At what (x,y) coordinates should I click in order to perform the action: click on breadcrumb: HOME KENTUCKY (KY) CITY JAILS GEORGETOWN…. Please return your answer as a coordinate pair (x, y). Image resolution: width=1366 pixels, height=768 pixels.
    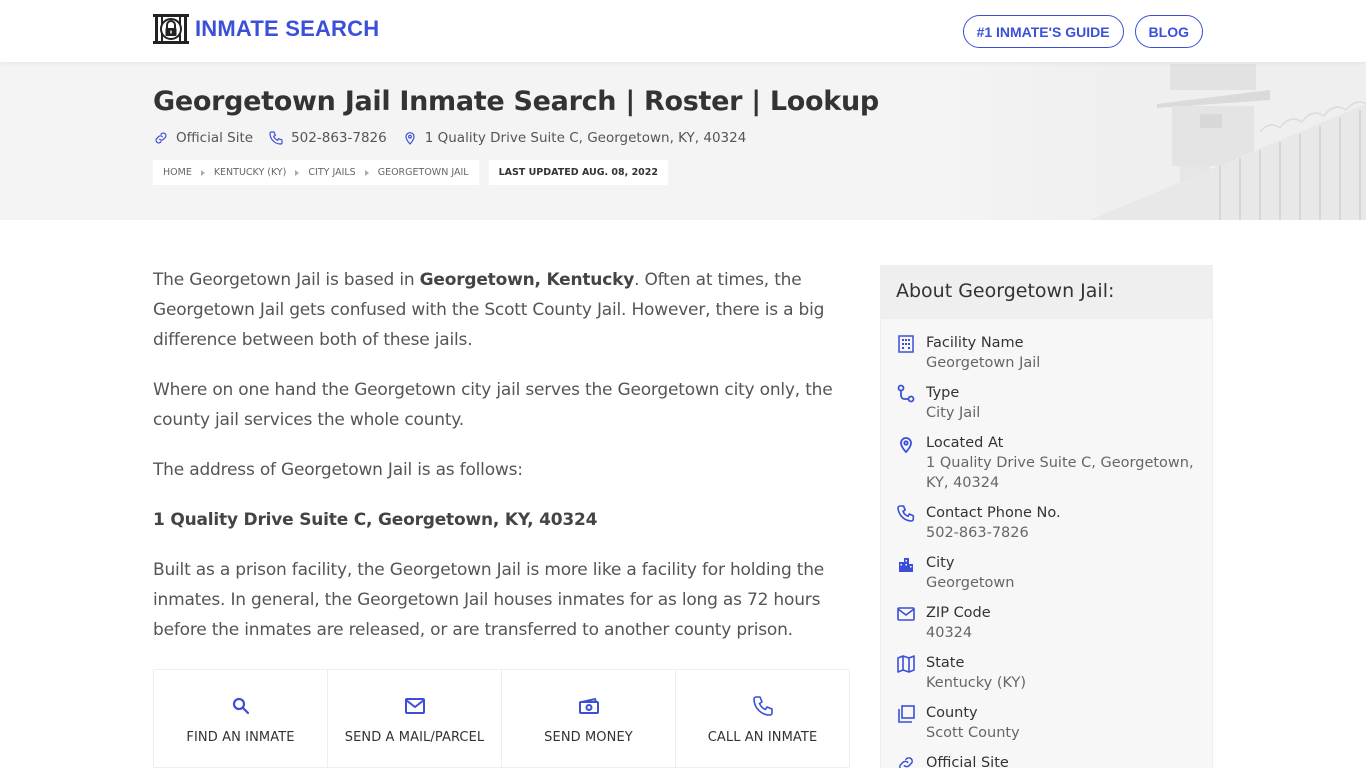
    Looking at the image, I should click on (316, 172).